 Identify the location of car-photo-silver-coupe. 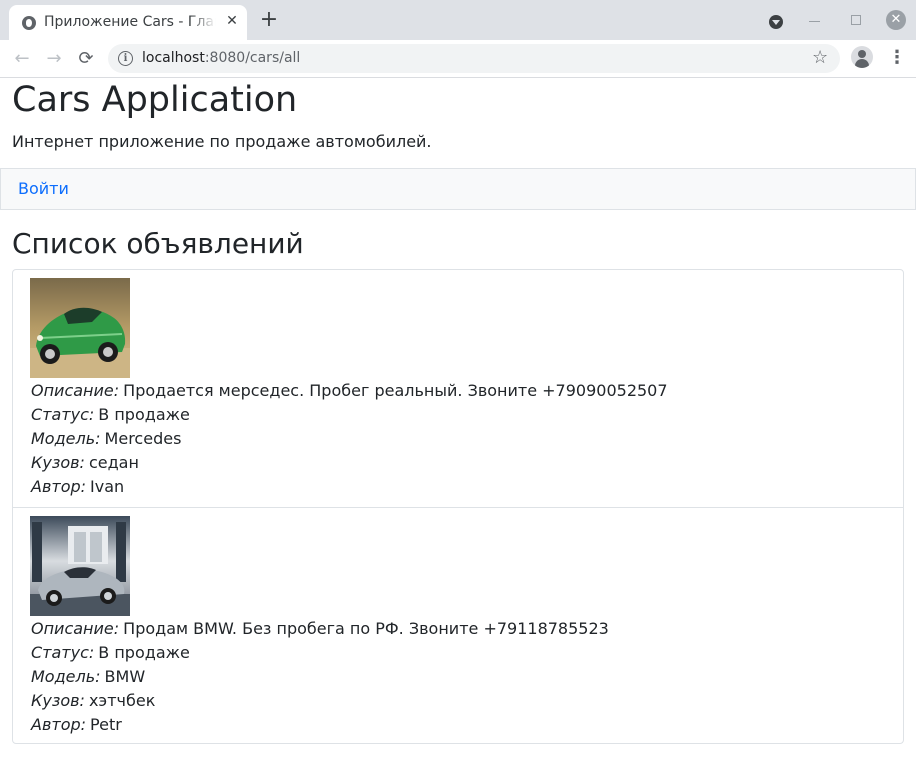
(80, 566).